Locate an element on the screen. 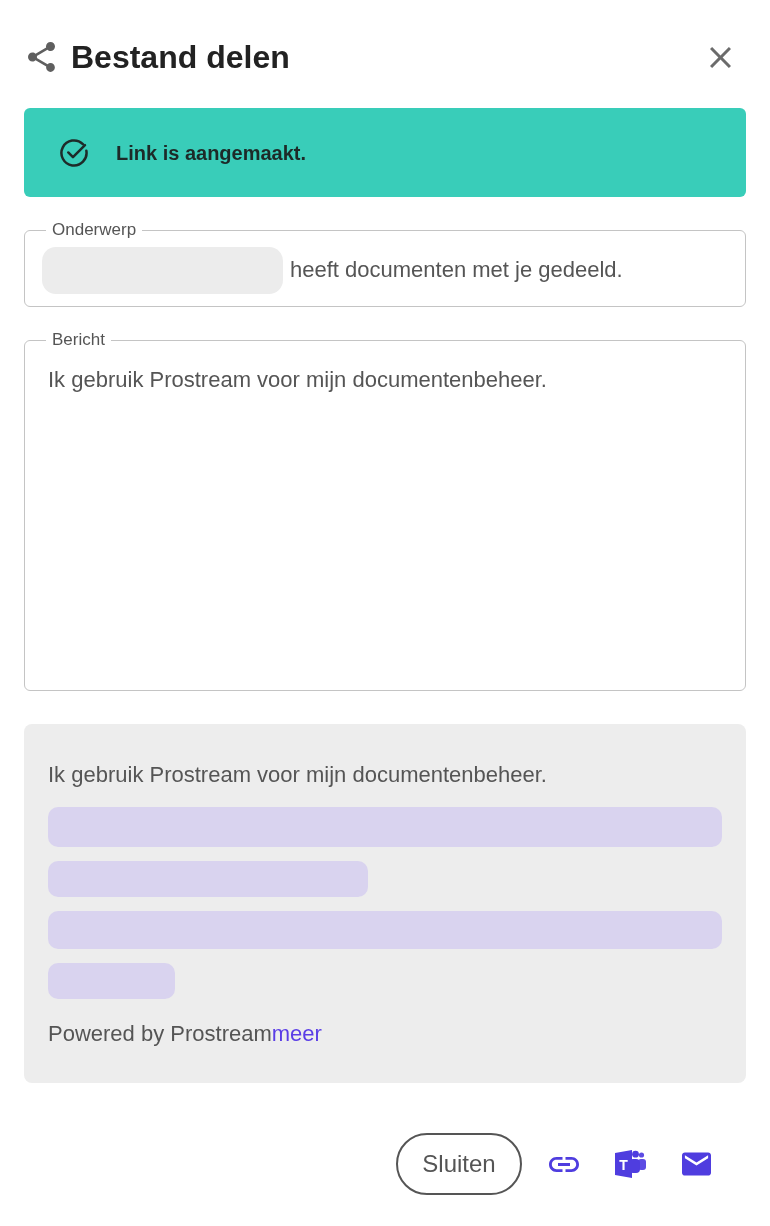 The image size is (770, 1226). subject-field: Onderwerp heeft documenten met je gedeeld. is located at coordinates (385, 263).